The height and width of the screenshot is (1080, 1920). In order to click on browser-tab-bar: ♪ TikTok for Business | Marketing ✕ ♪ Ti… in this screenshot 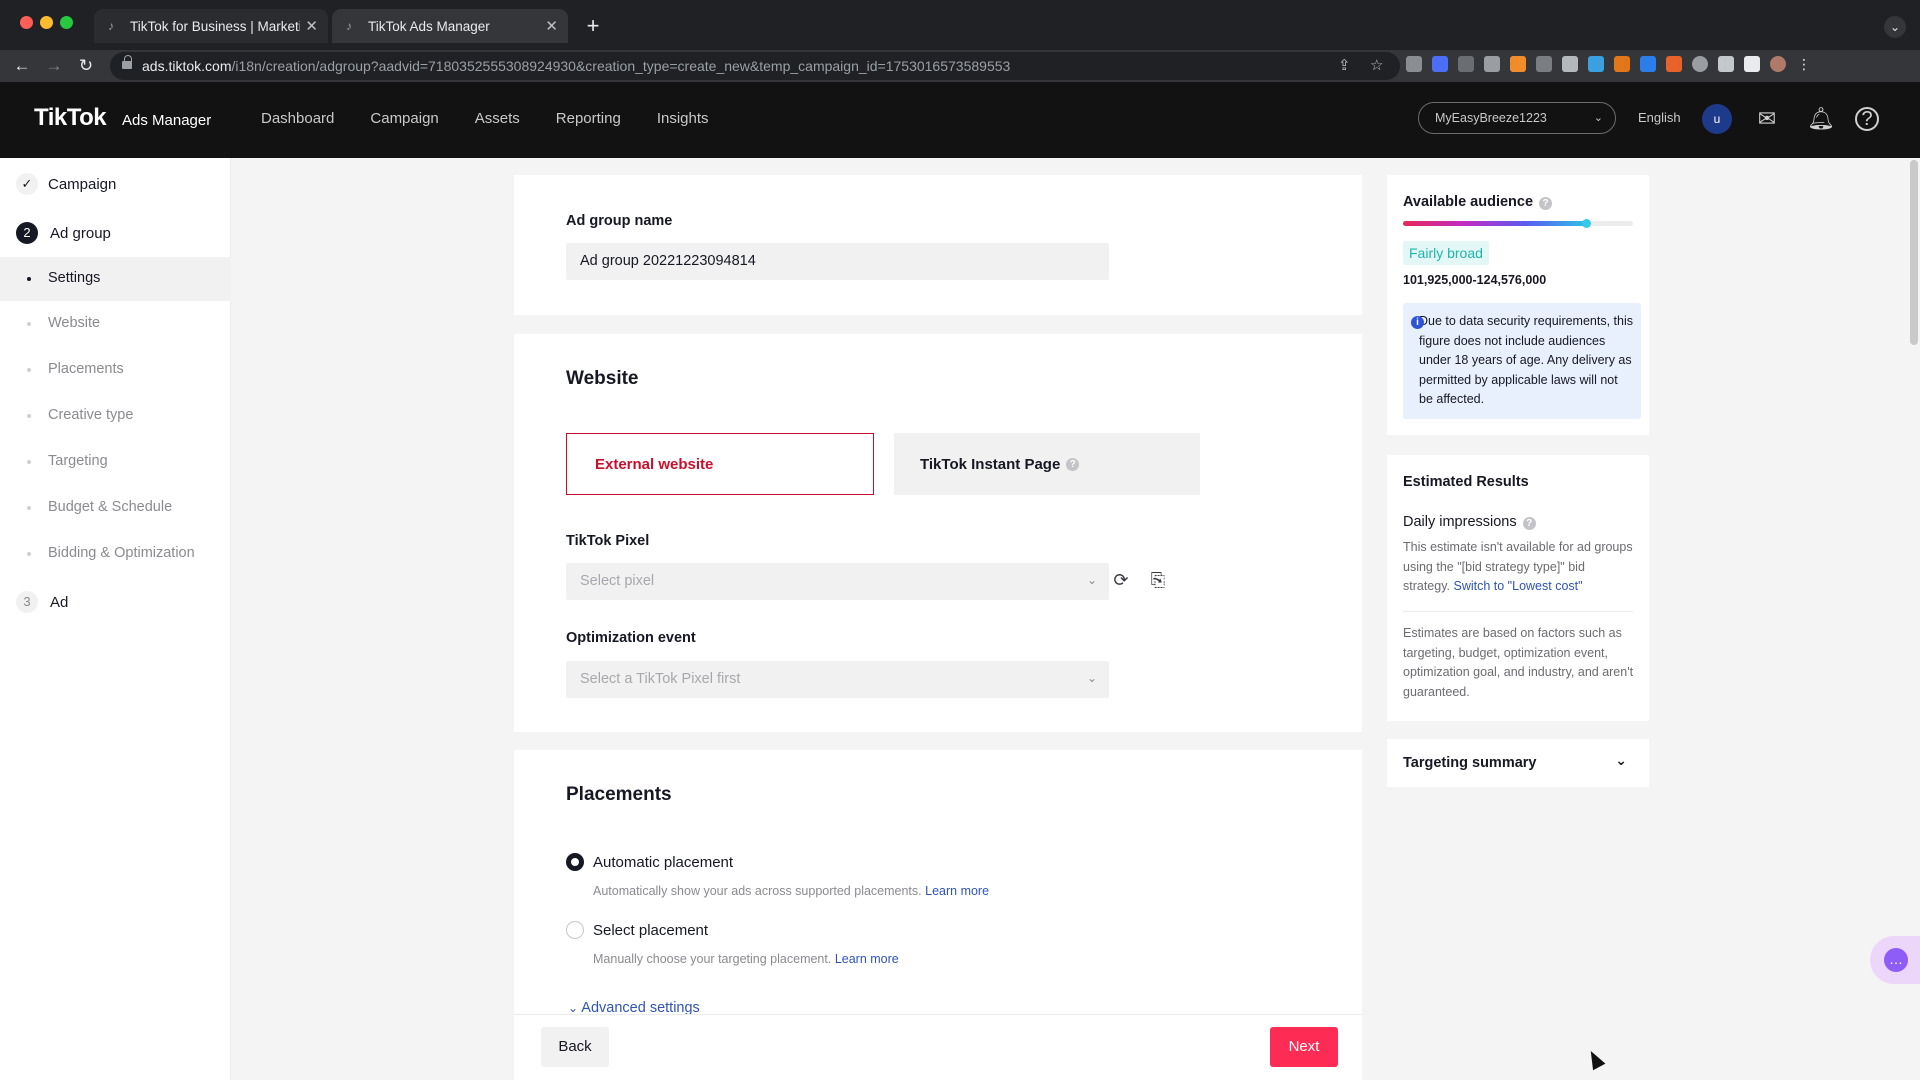, I will do `click(960, 25)`.